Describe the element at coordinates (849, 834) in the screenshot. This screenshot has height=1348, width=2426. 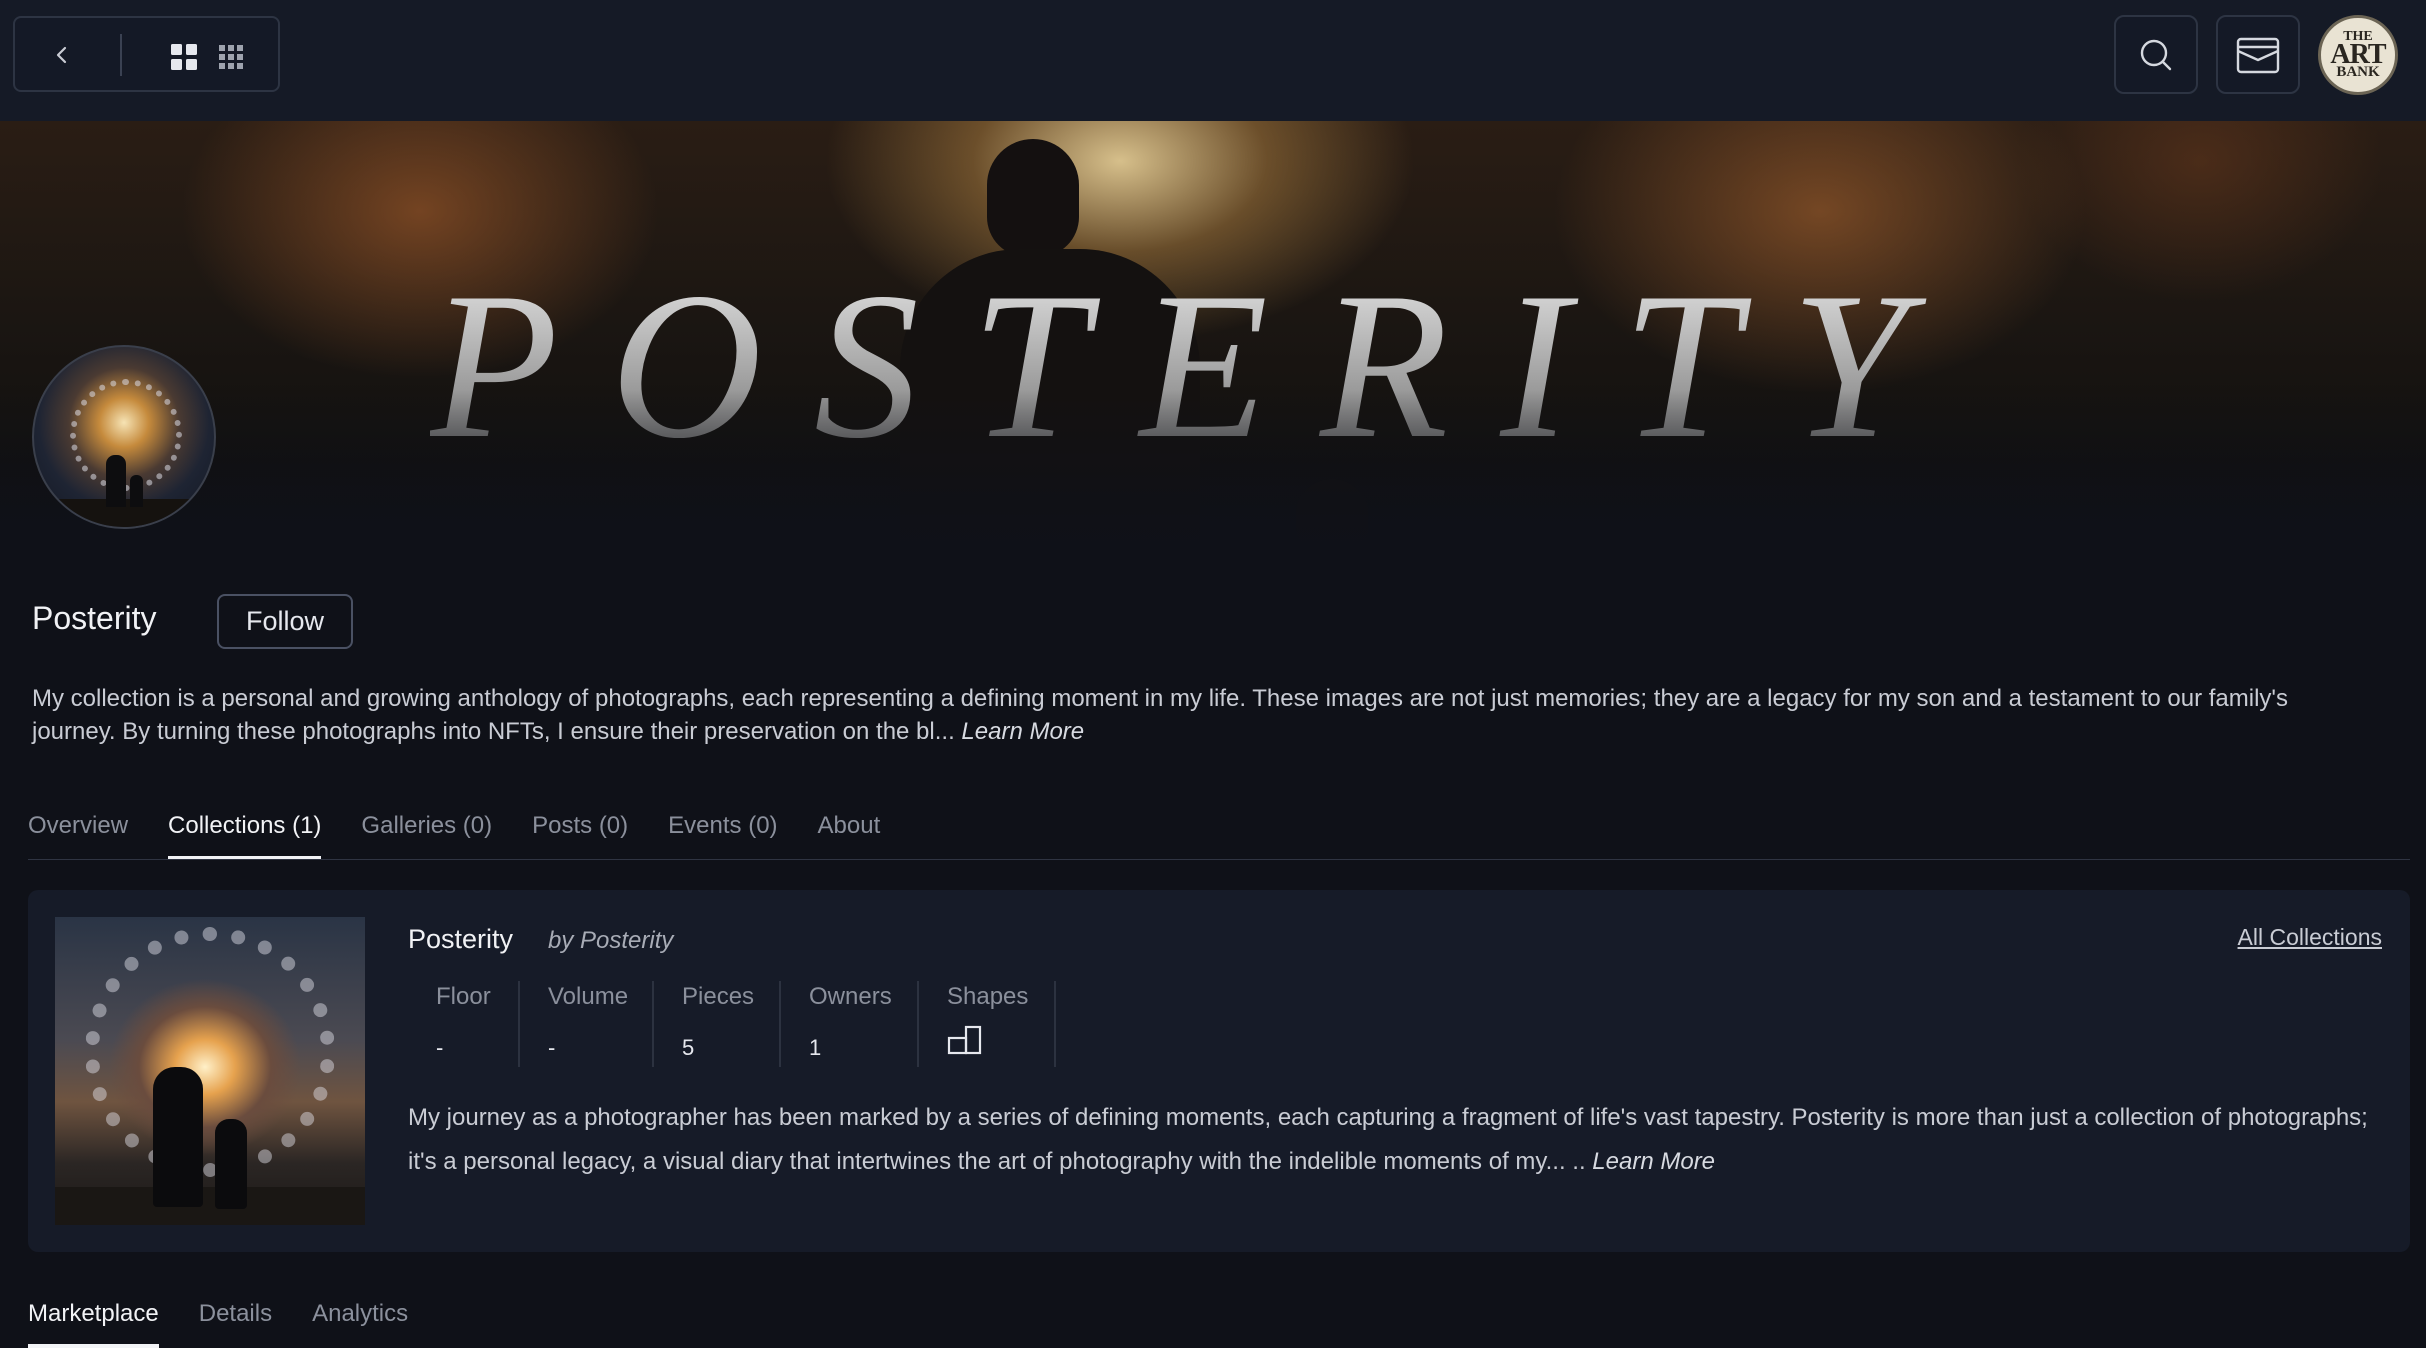
I see `tab-about: About` at that location.